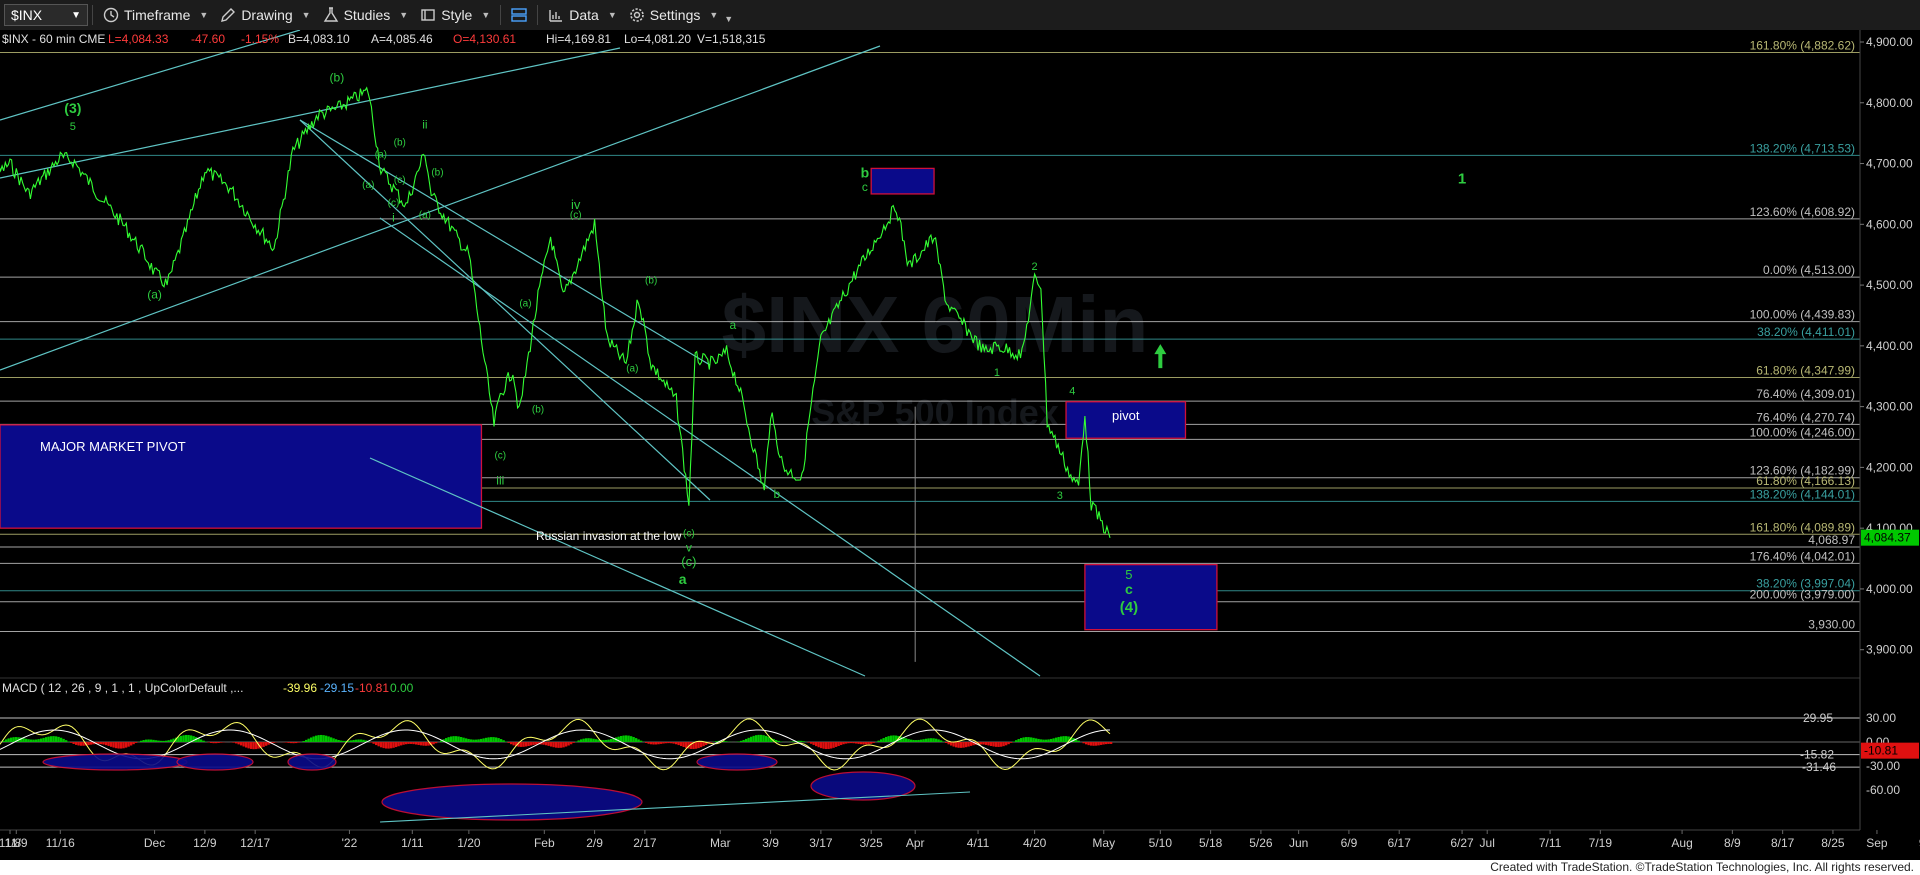 The width and height of the screenshot is (1920, 875). Describe the element at coordinates (73, 127) in the screenshot. I see `wave-label: 5` at that location.